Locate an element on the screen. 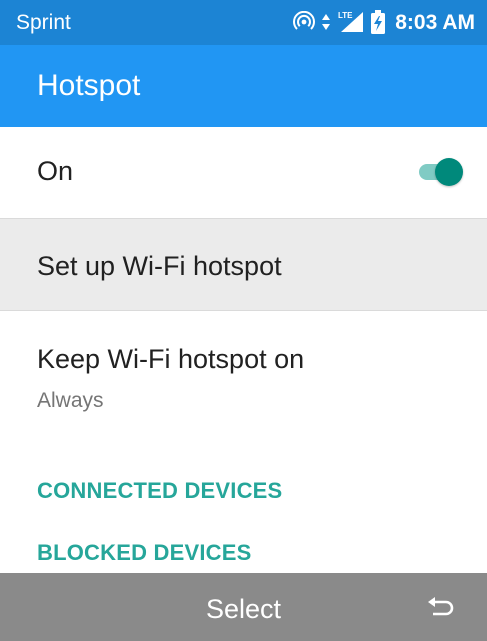 The width and height of the screenshot is (487, 641). toggle-label: On is located at coordinates (55, 171).